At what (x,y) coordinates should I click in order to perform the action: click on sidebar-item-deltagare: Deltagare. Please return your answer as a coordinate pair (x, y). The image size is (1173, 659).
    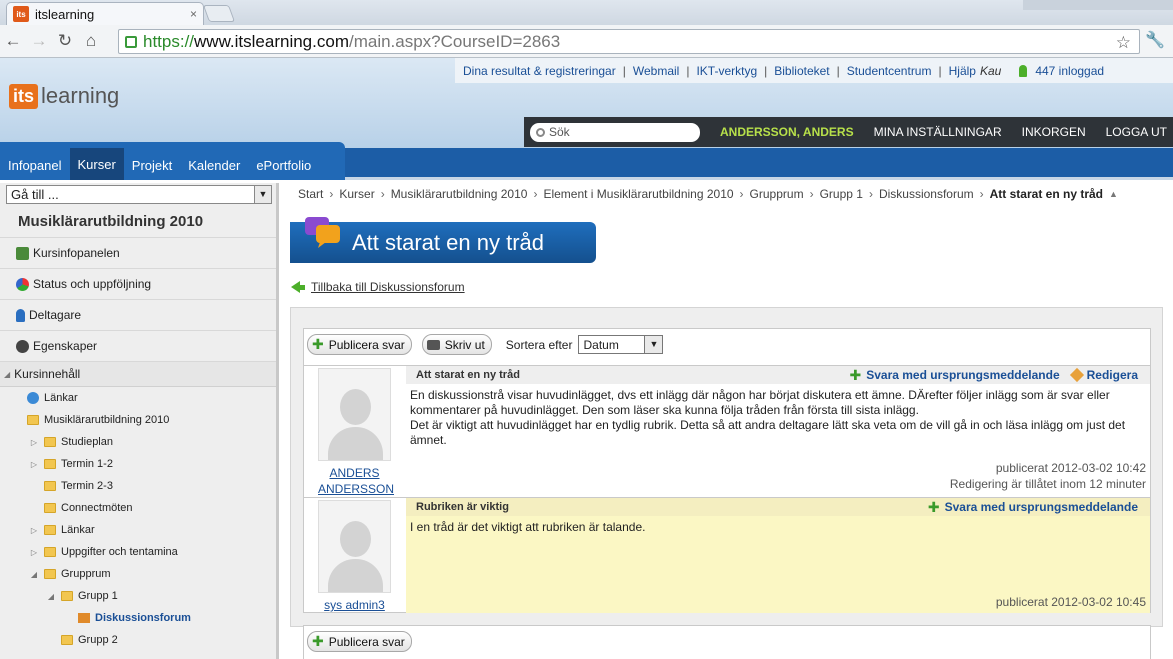
    Looking at the image, I should click on (138, 315).